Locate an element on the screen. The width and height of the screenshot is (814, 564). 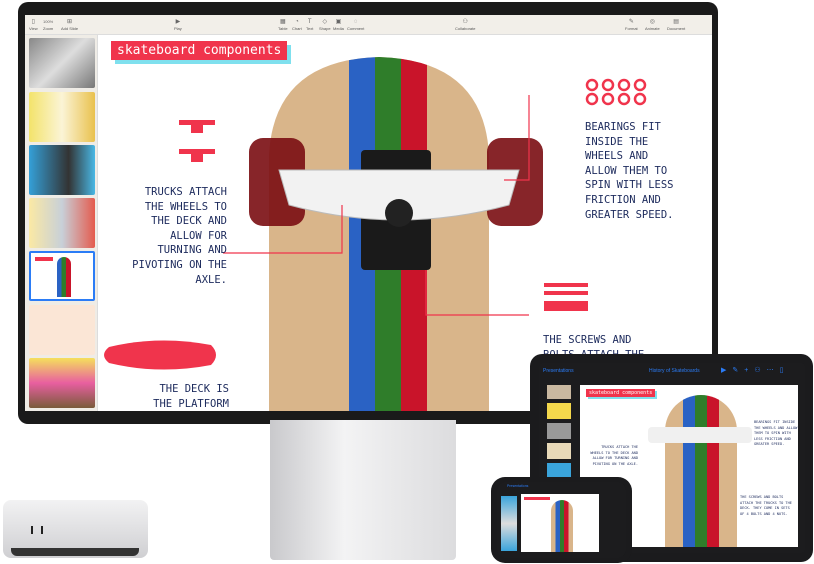
collaborate-button: ⚇ Collaborate is located at coordinates (465, 24).